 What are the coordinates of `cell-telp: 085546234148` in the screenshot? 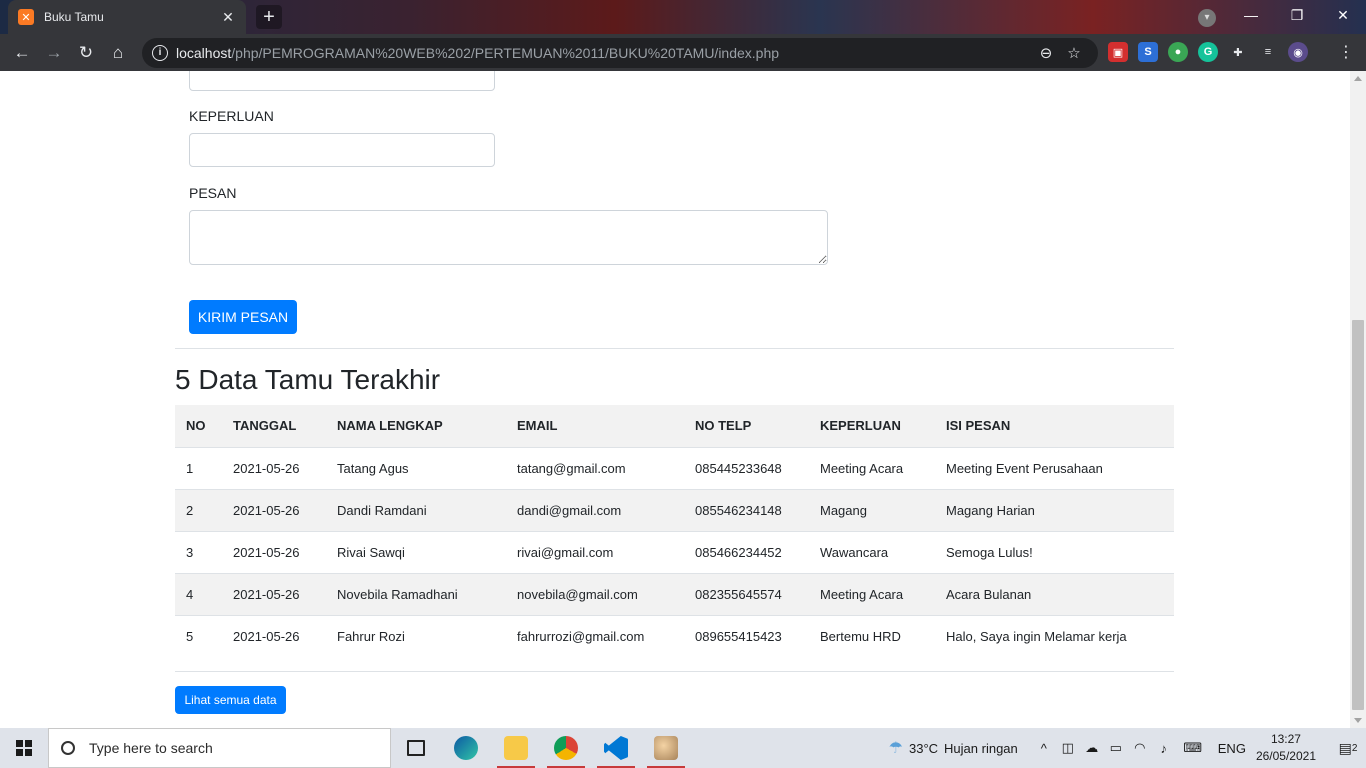 It's located at (746, 509).